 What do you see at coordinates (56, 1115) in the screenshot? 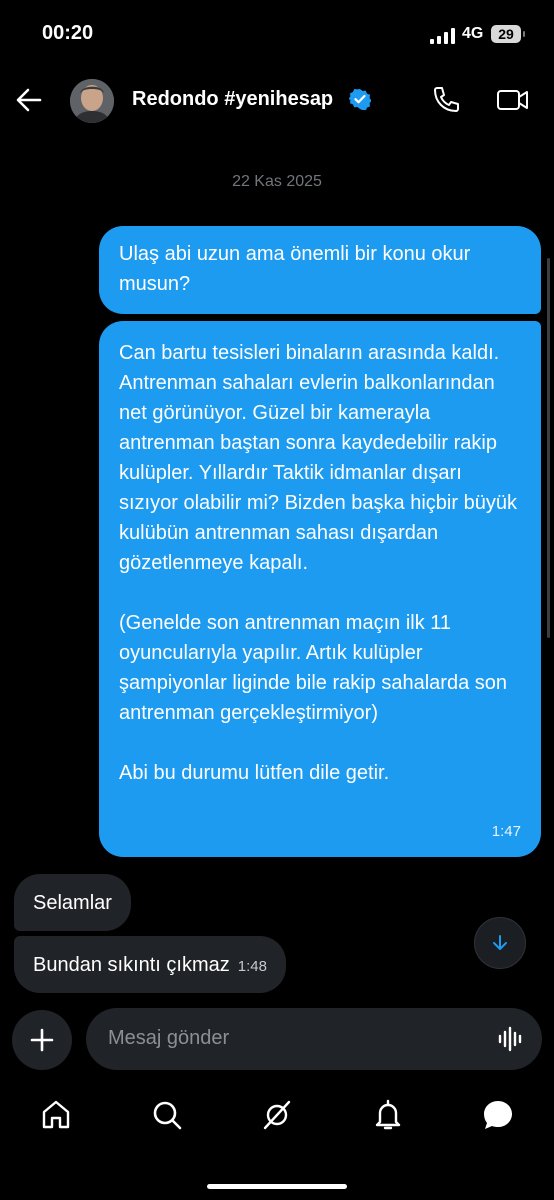
I see `home-icon` at bounding box center [56, 1115].